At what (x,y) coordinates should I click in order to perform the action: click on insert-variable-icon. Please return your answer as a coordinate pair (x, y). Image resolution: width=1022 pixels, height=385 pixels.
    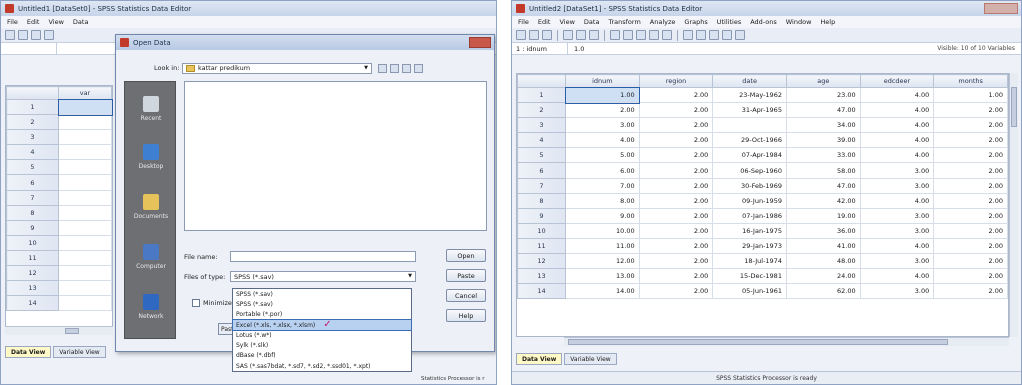
    Looking at the image, I should click on (667, 35).